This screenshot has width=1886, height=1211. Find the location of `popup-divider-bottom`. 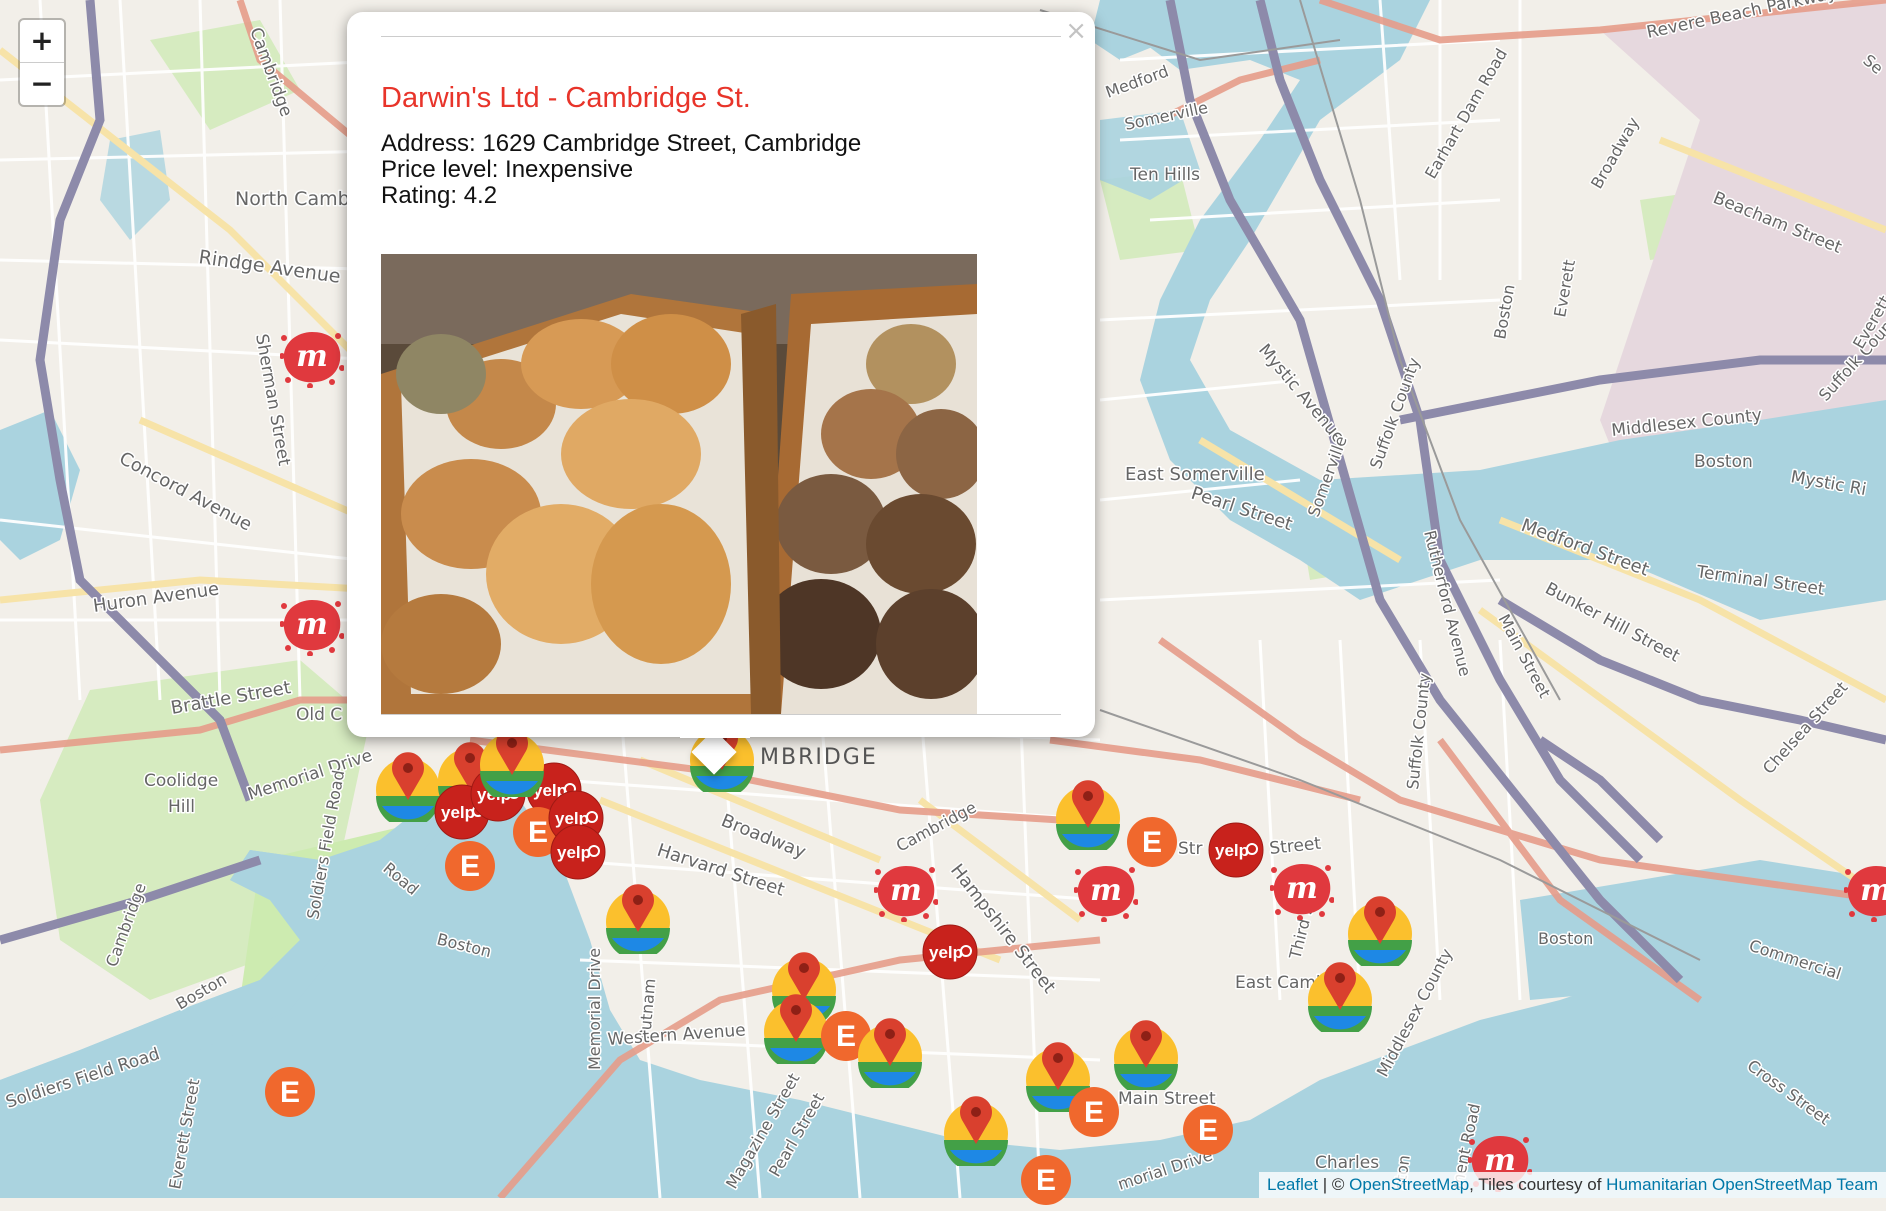

popup-divider-bottom is located at coordinates (721, 714).